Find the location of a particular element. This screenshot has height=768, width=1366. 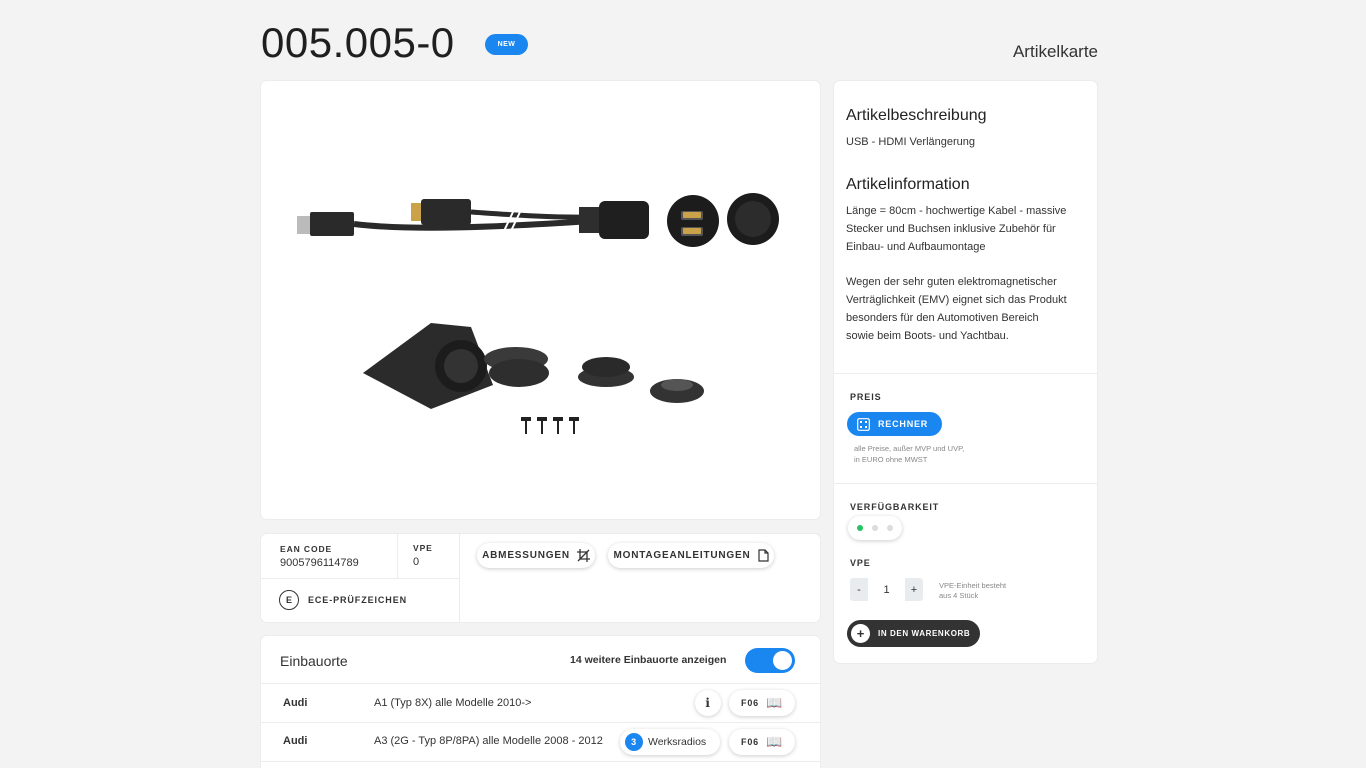

info-title: Artikelinformation is located at coordinates (908, 184).